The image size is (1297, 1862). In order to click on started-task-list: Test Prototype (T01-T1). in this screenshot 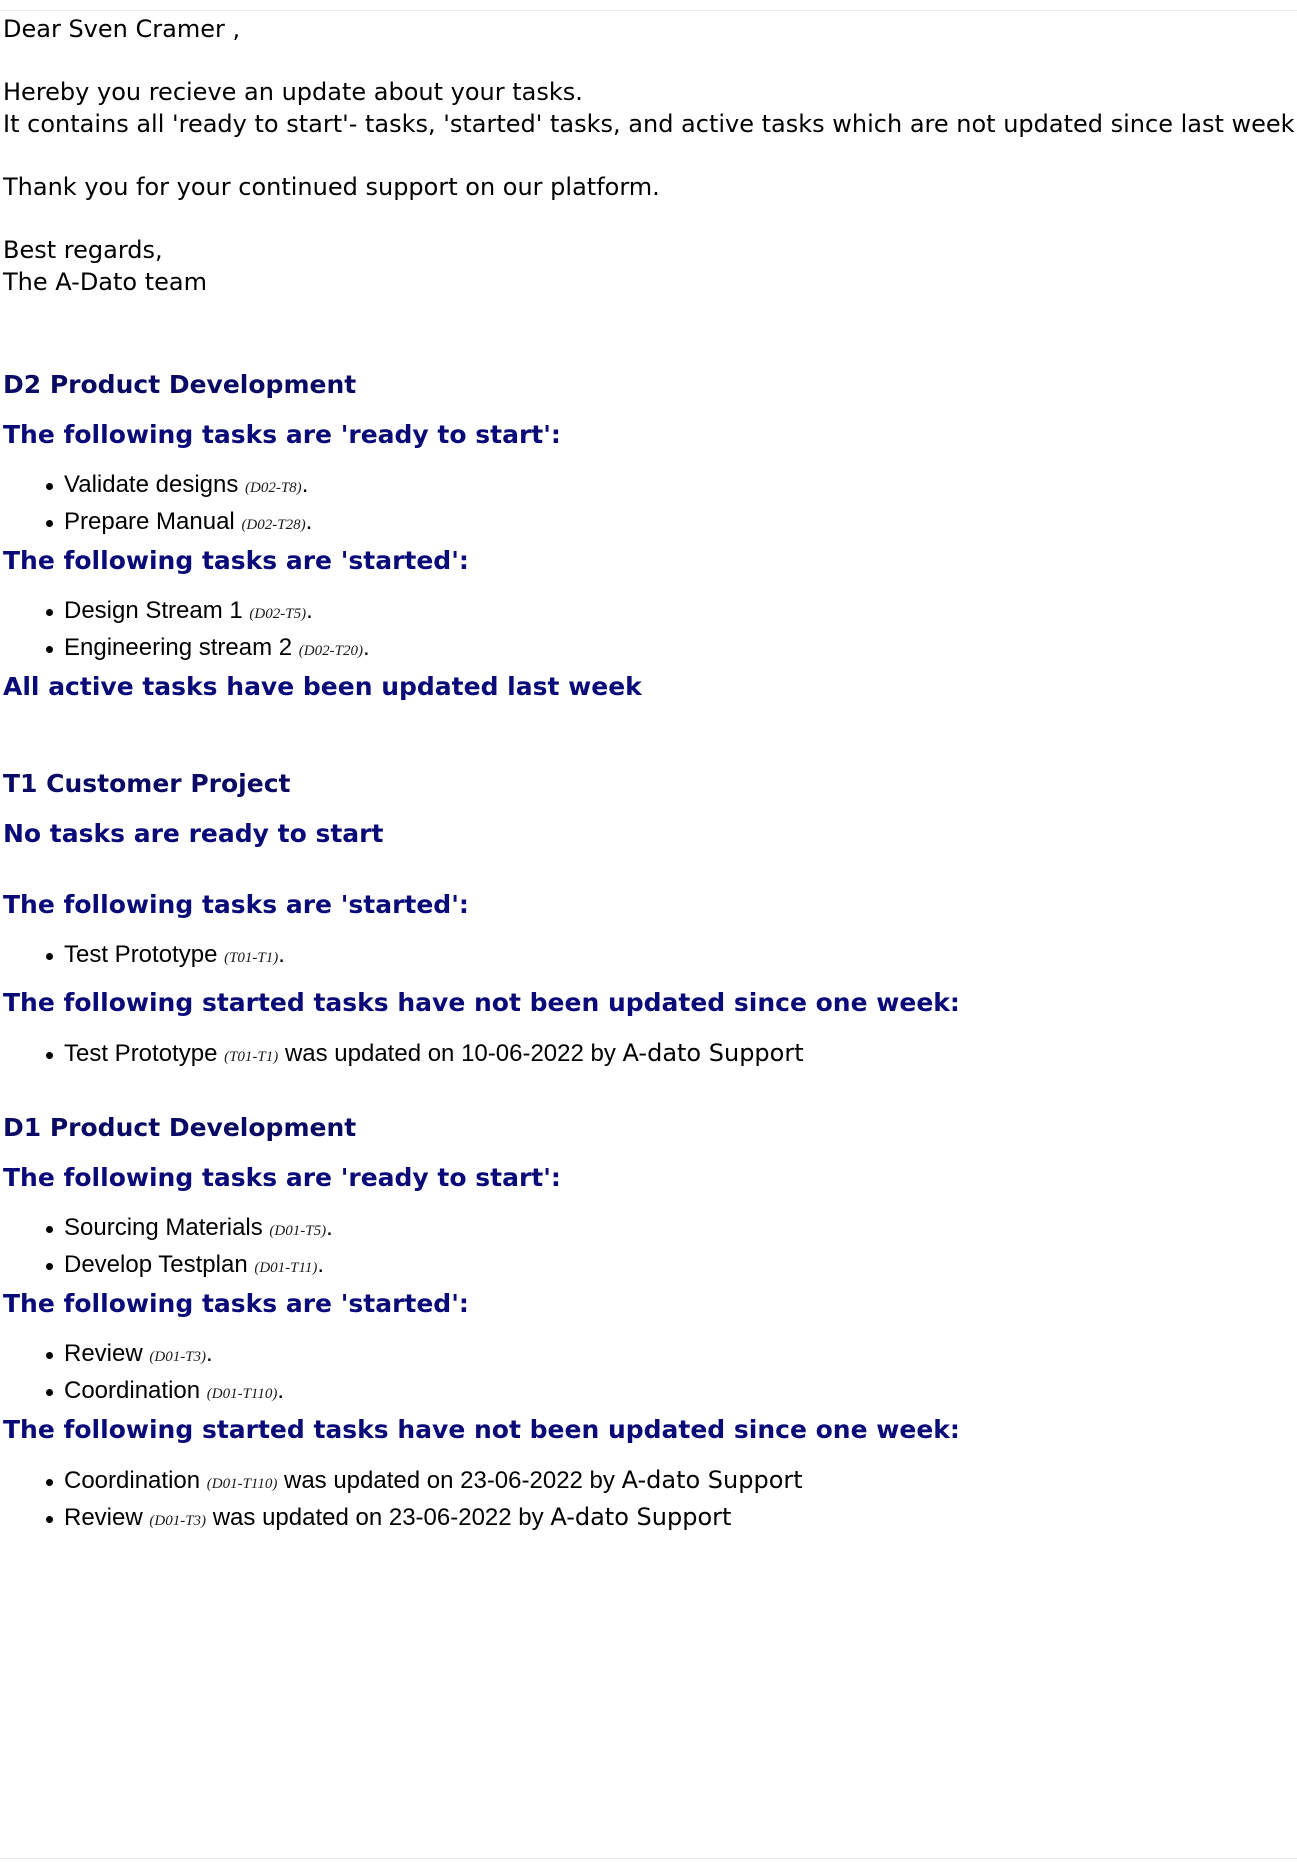, I will do `click(165, 956)`.